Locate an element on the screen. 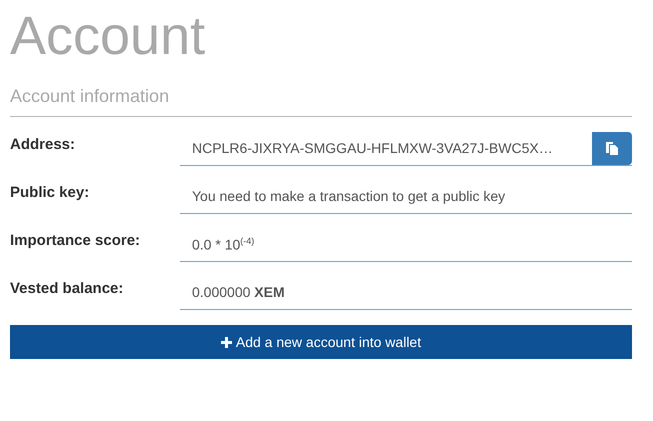 This screenshot has width=653, height=421. page-title: Account is located at coordinates (108, 36).